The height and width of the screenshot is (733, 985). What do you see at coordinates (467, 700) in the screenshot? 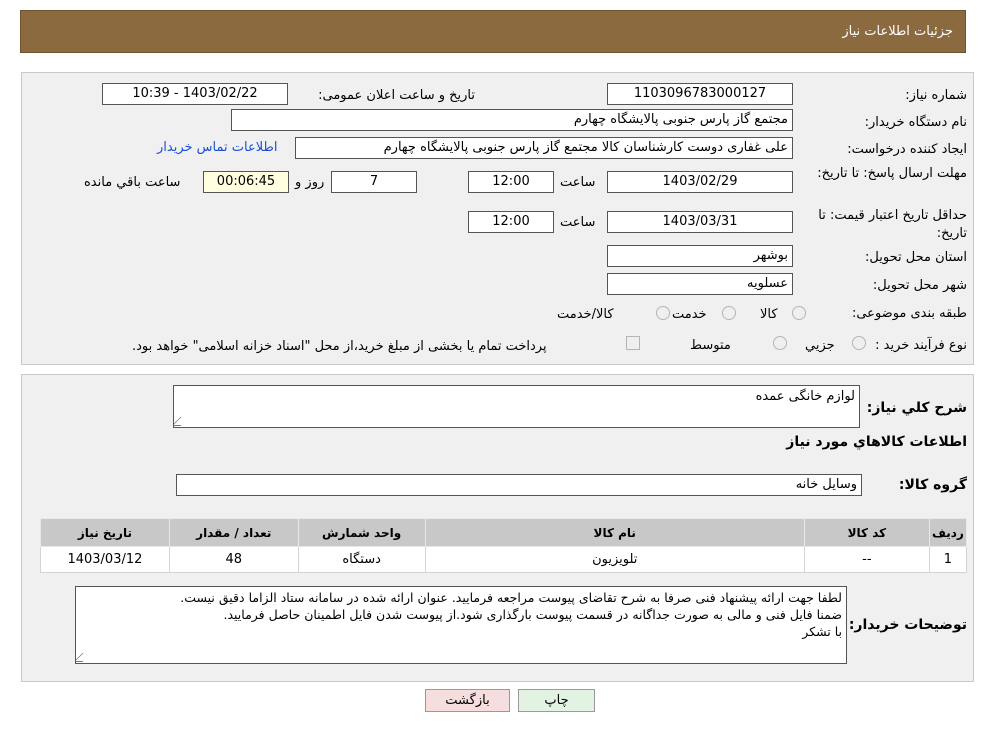
I see `back-button: بازگشت` at bounding box center [467, 700].